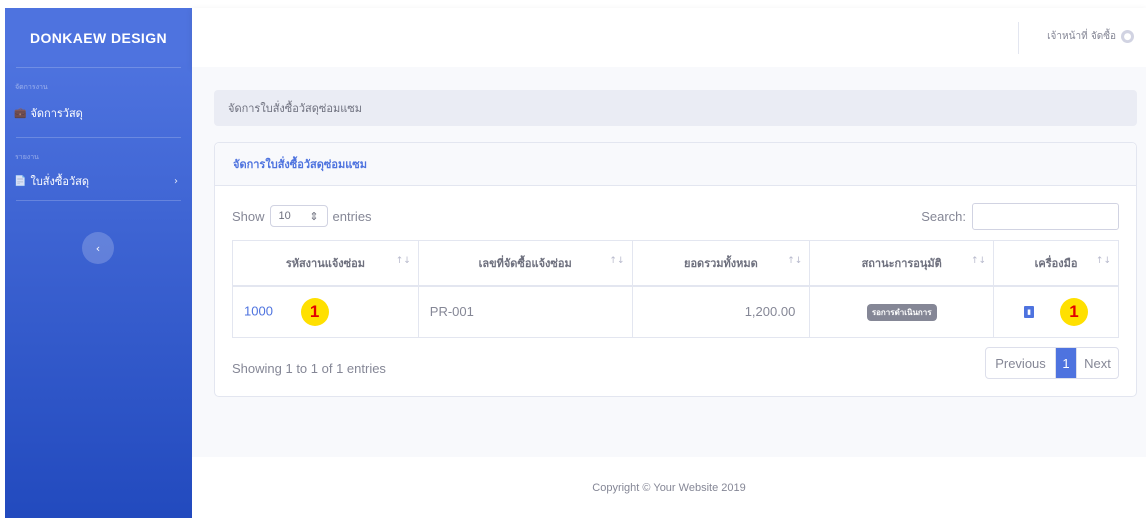  What do you see at coordinates (1127, 36) in the screenshot?
I see `user-circle-icon: ●` at bounding box center [1127, 36].